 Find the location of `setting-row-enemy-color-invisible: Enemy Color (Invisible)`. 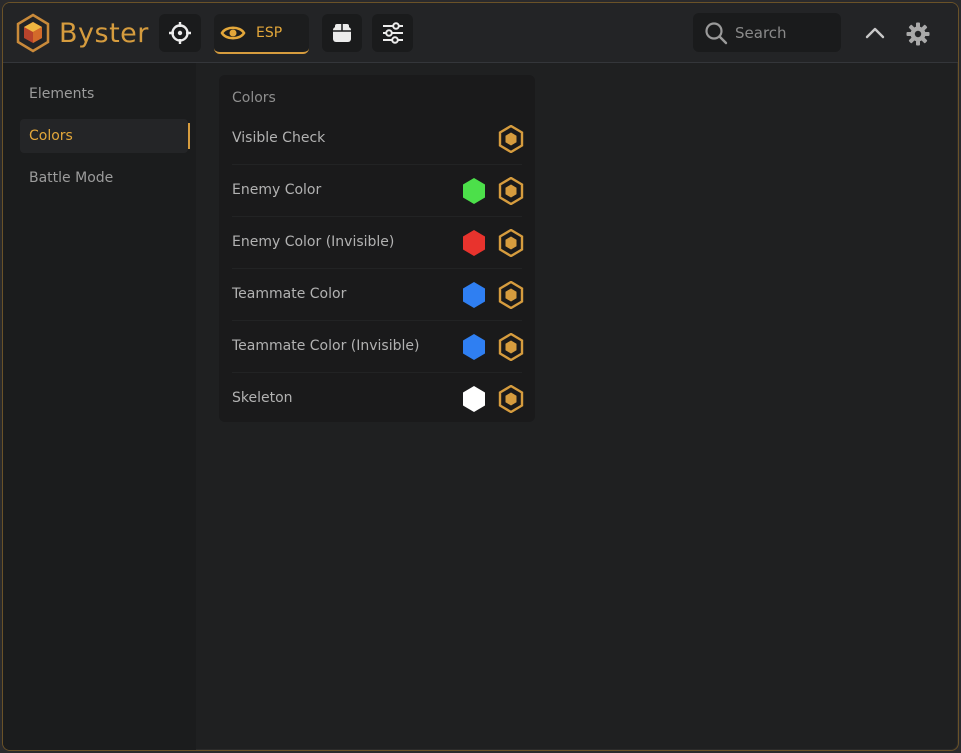

setting-row-enemy-color-invisible: Enemy Color (Invisible) is located at coordinates (377, 242).